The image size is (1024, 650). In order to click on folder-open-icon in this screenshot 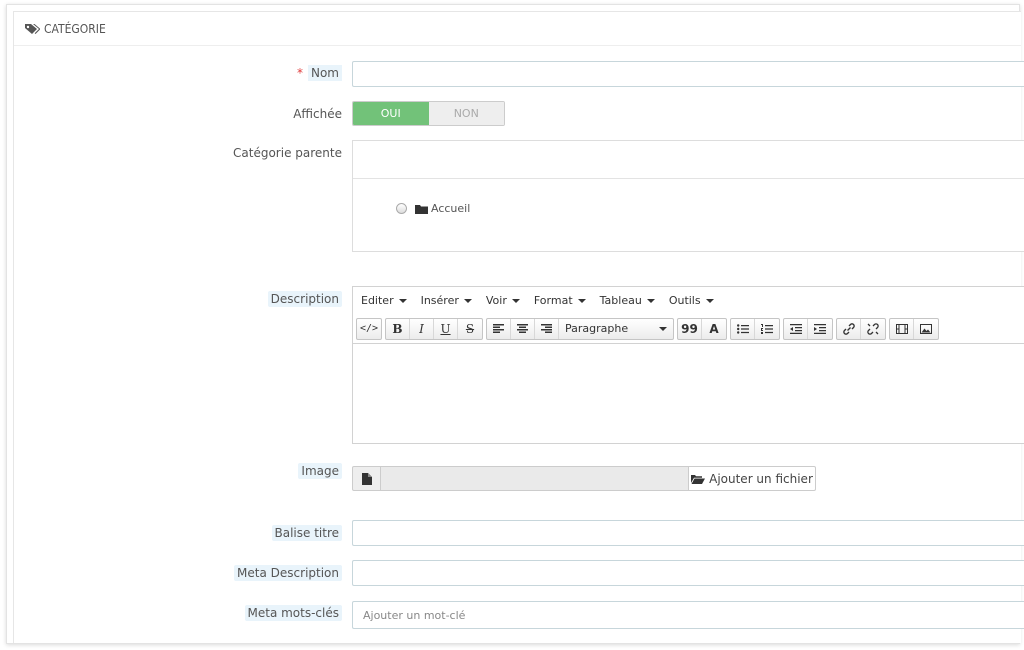, I will do `click(698, 479)`.